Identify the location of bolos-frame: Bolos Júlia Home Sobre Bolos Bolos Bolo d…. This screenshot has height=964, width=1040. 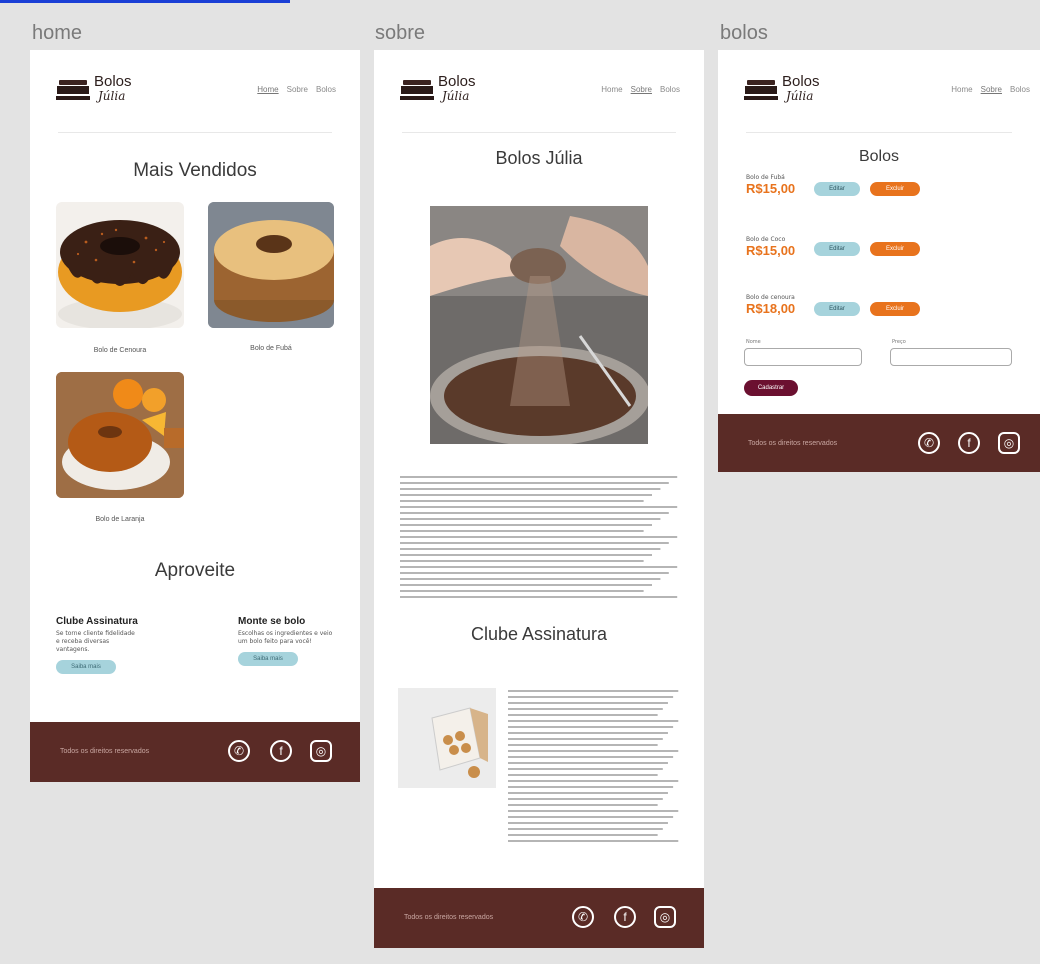
(879, 261).